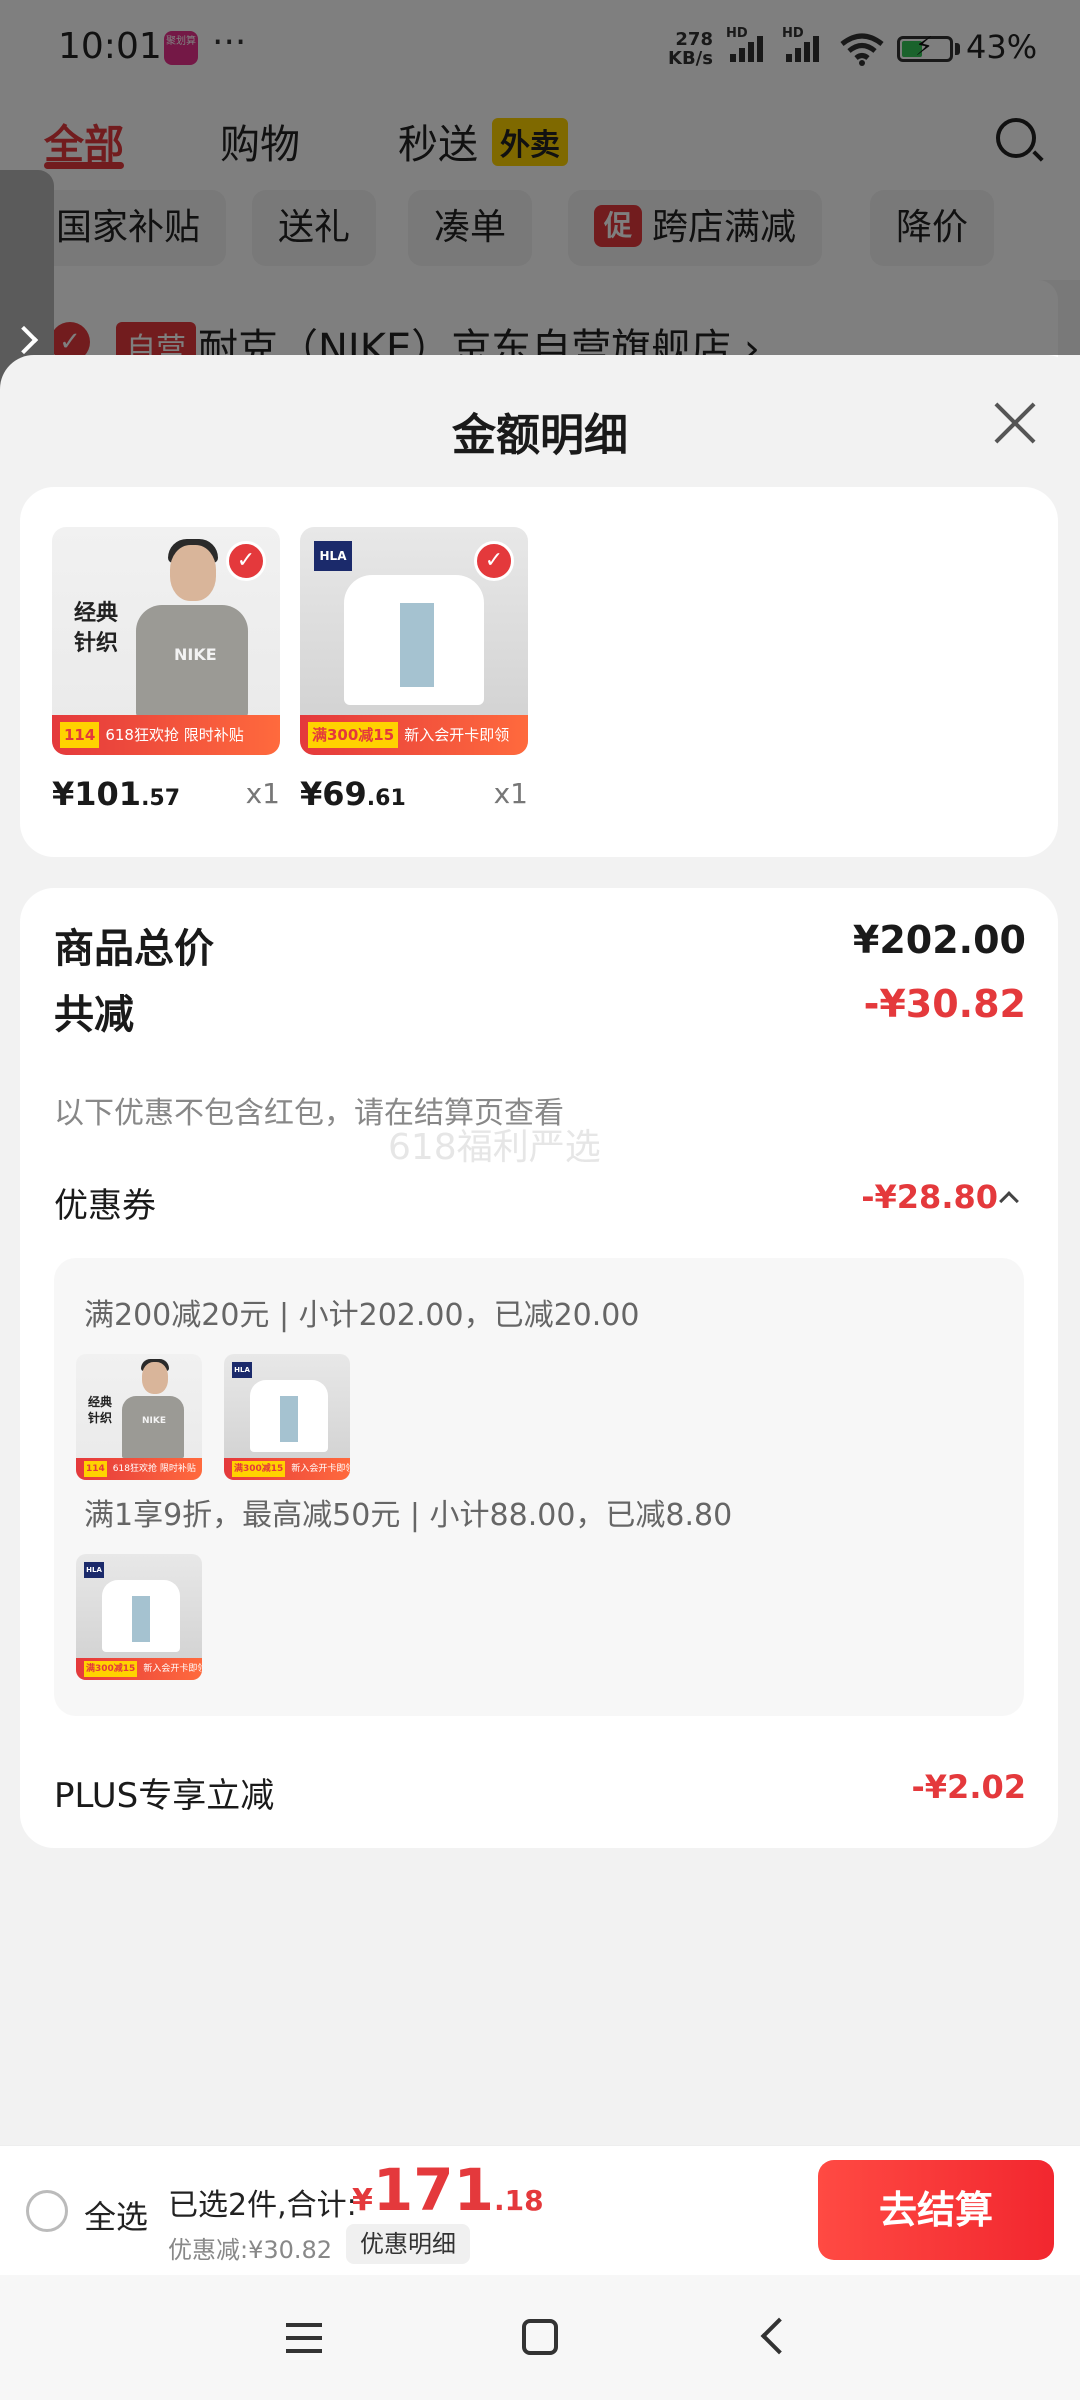 This screenshot has height=2400, width=1080. I want to click on product-price: ¥101.57, so click(116, 794).